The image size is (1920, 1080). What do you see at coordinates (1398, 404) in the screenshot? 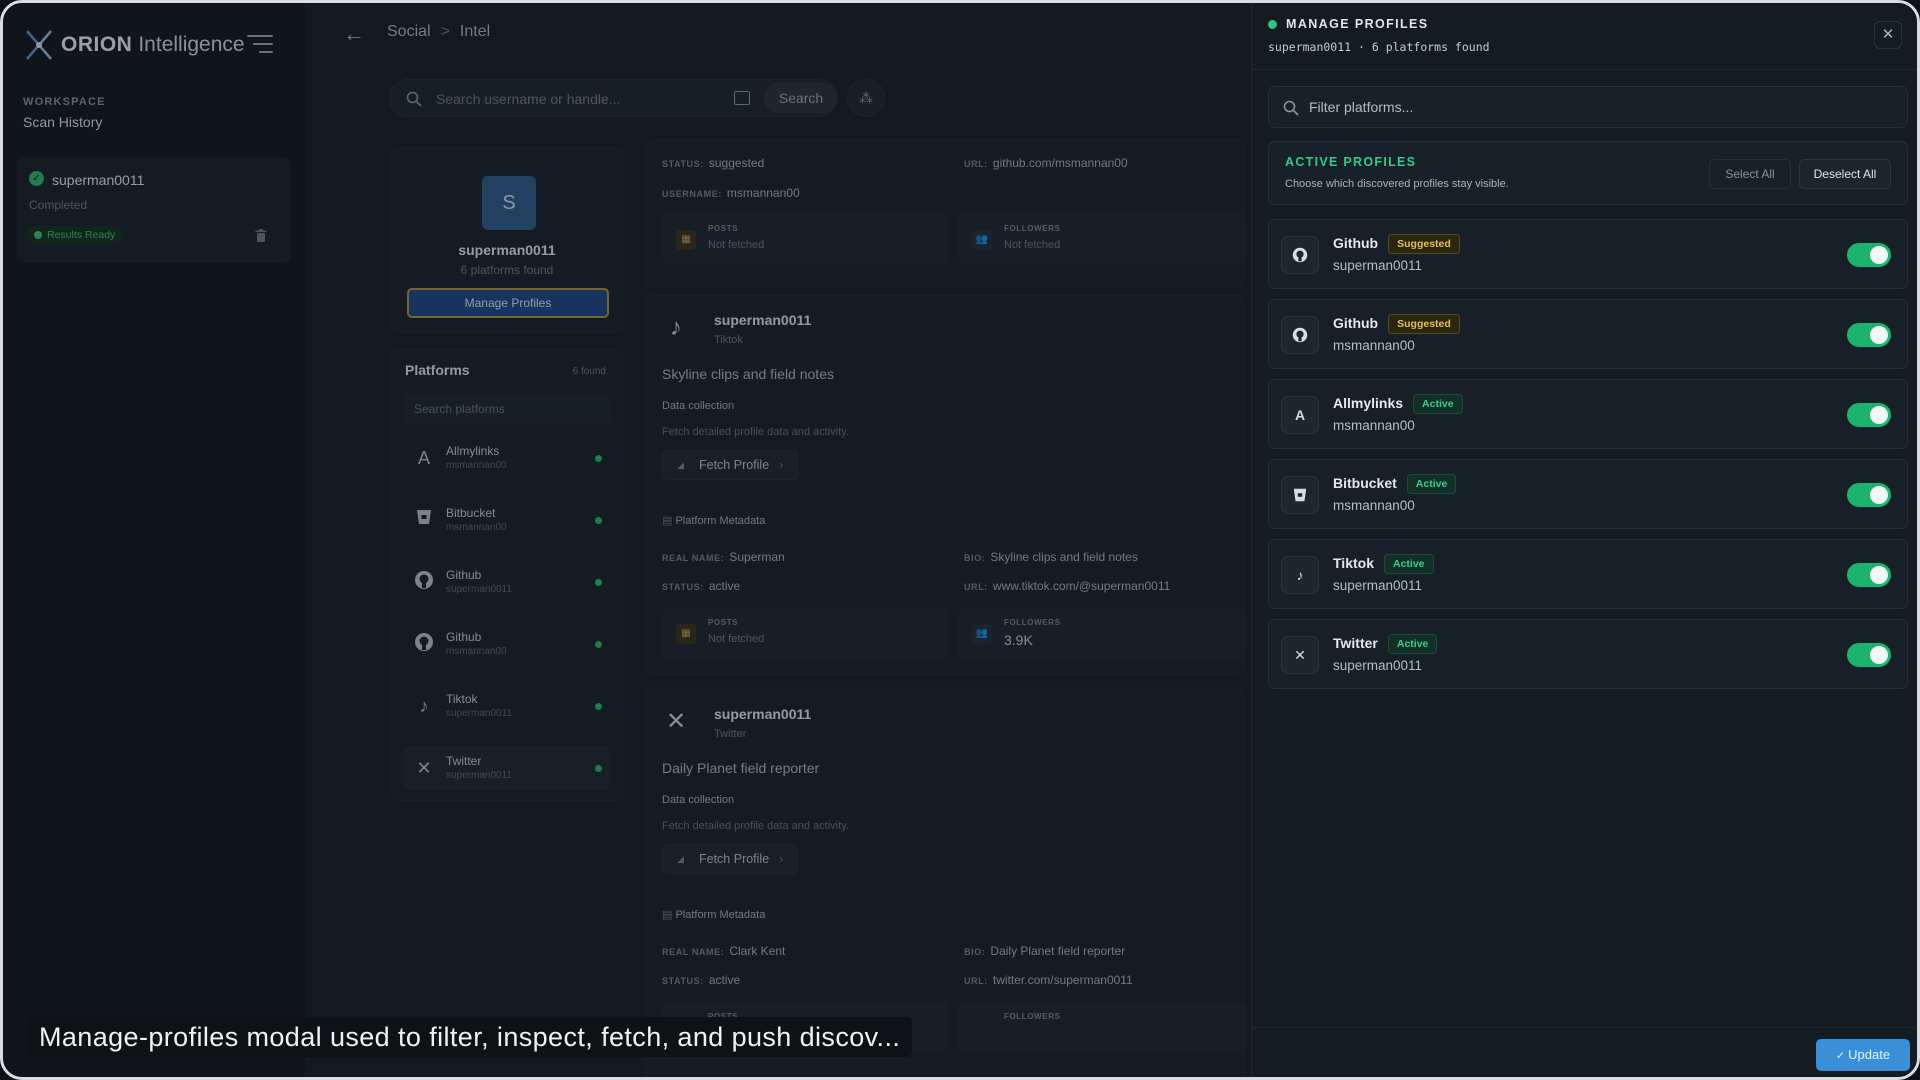
I see `profile-platform-name: Allmylinks Active` at bounding box center [1398, 404].